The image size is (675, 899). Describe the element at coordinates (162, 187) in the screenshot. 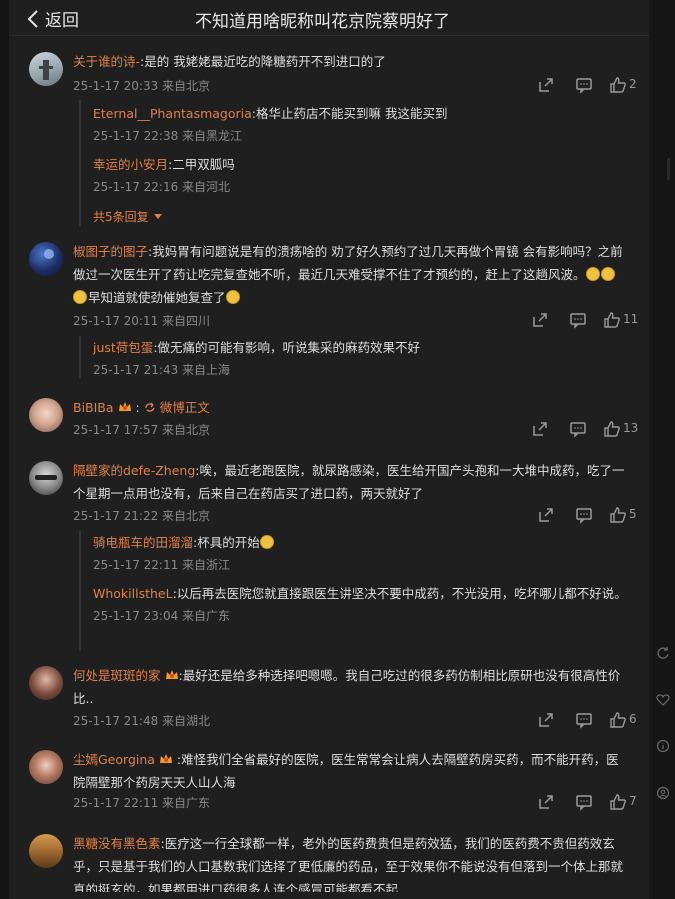

I see `reply-meta: 25-1-17 22:16 来自河北` at that location.